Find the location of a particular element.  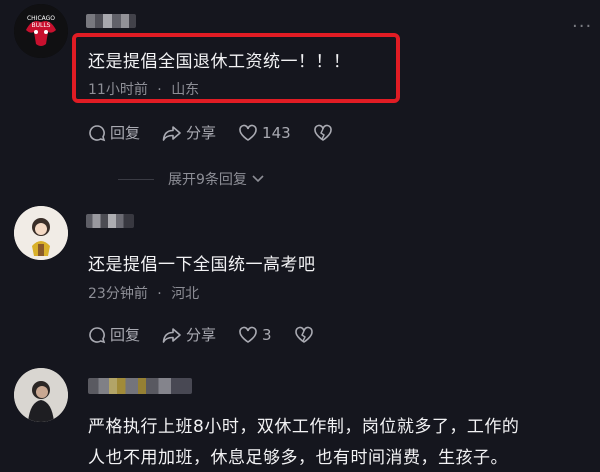

comment-actions: 回复 分享 3 is located at coordinates (214, 334).